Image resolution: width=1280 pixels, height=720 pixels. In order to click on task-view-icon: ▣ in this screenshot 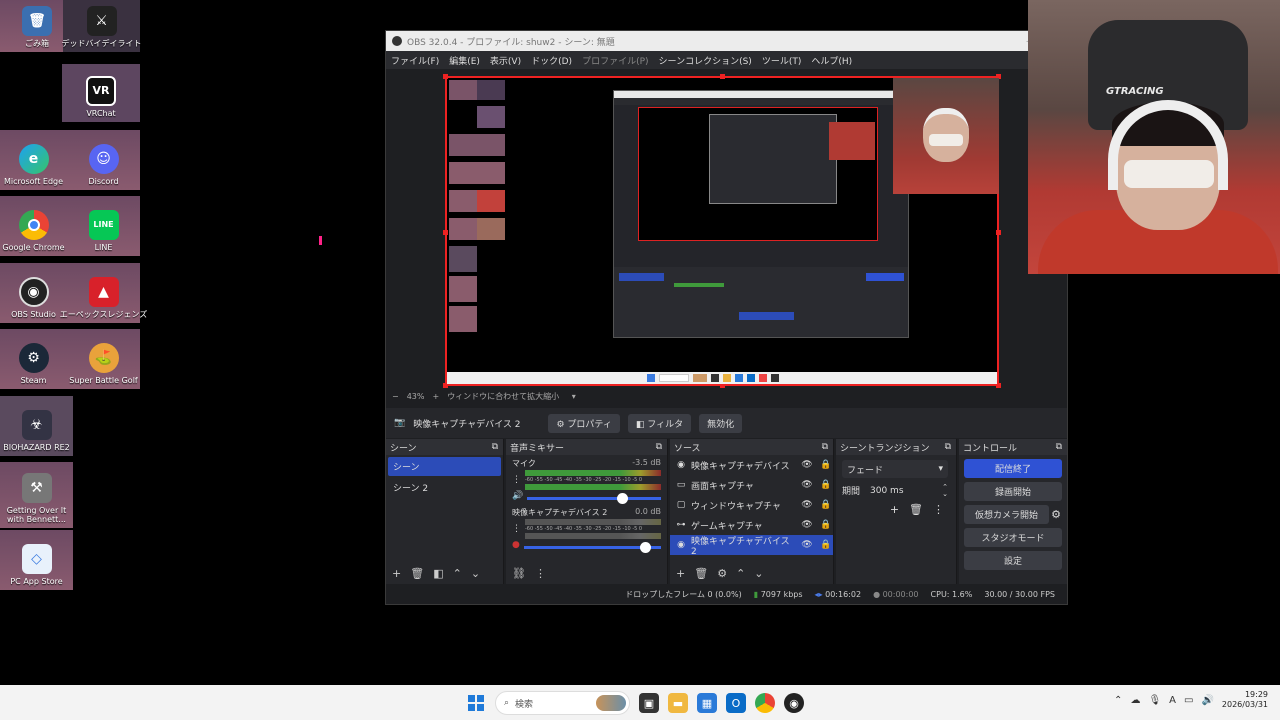, I will do `click(649, 703)`.